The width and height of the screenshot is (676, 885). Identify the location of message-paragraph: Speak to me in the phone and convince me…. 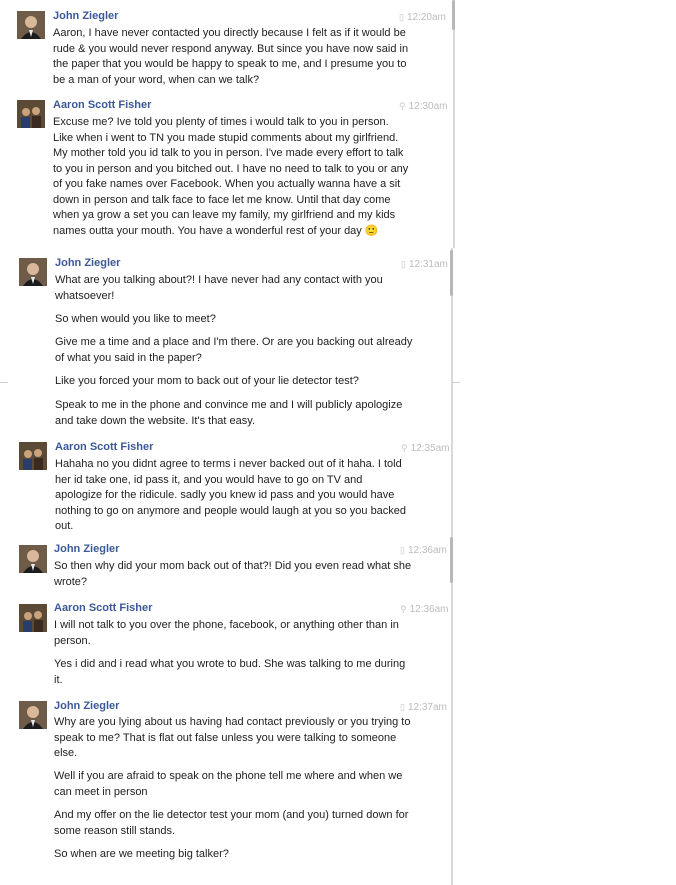
(229, 413).